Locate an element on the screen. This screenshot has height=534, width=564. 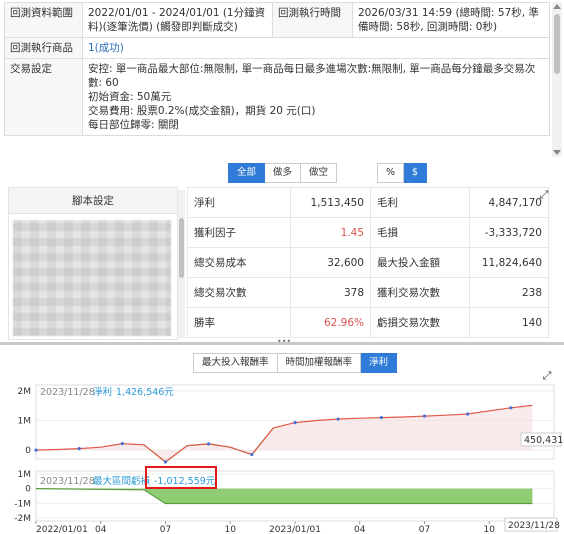
unit-toggle-group: % $ is located at coordinates (402, 173).